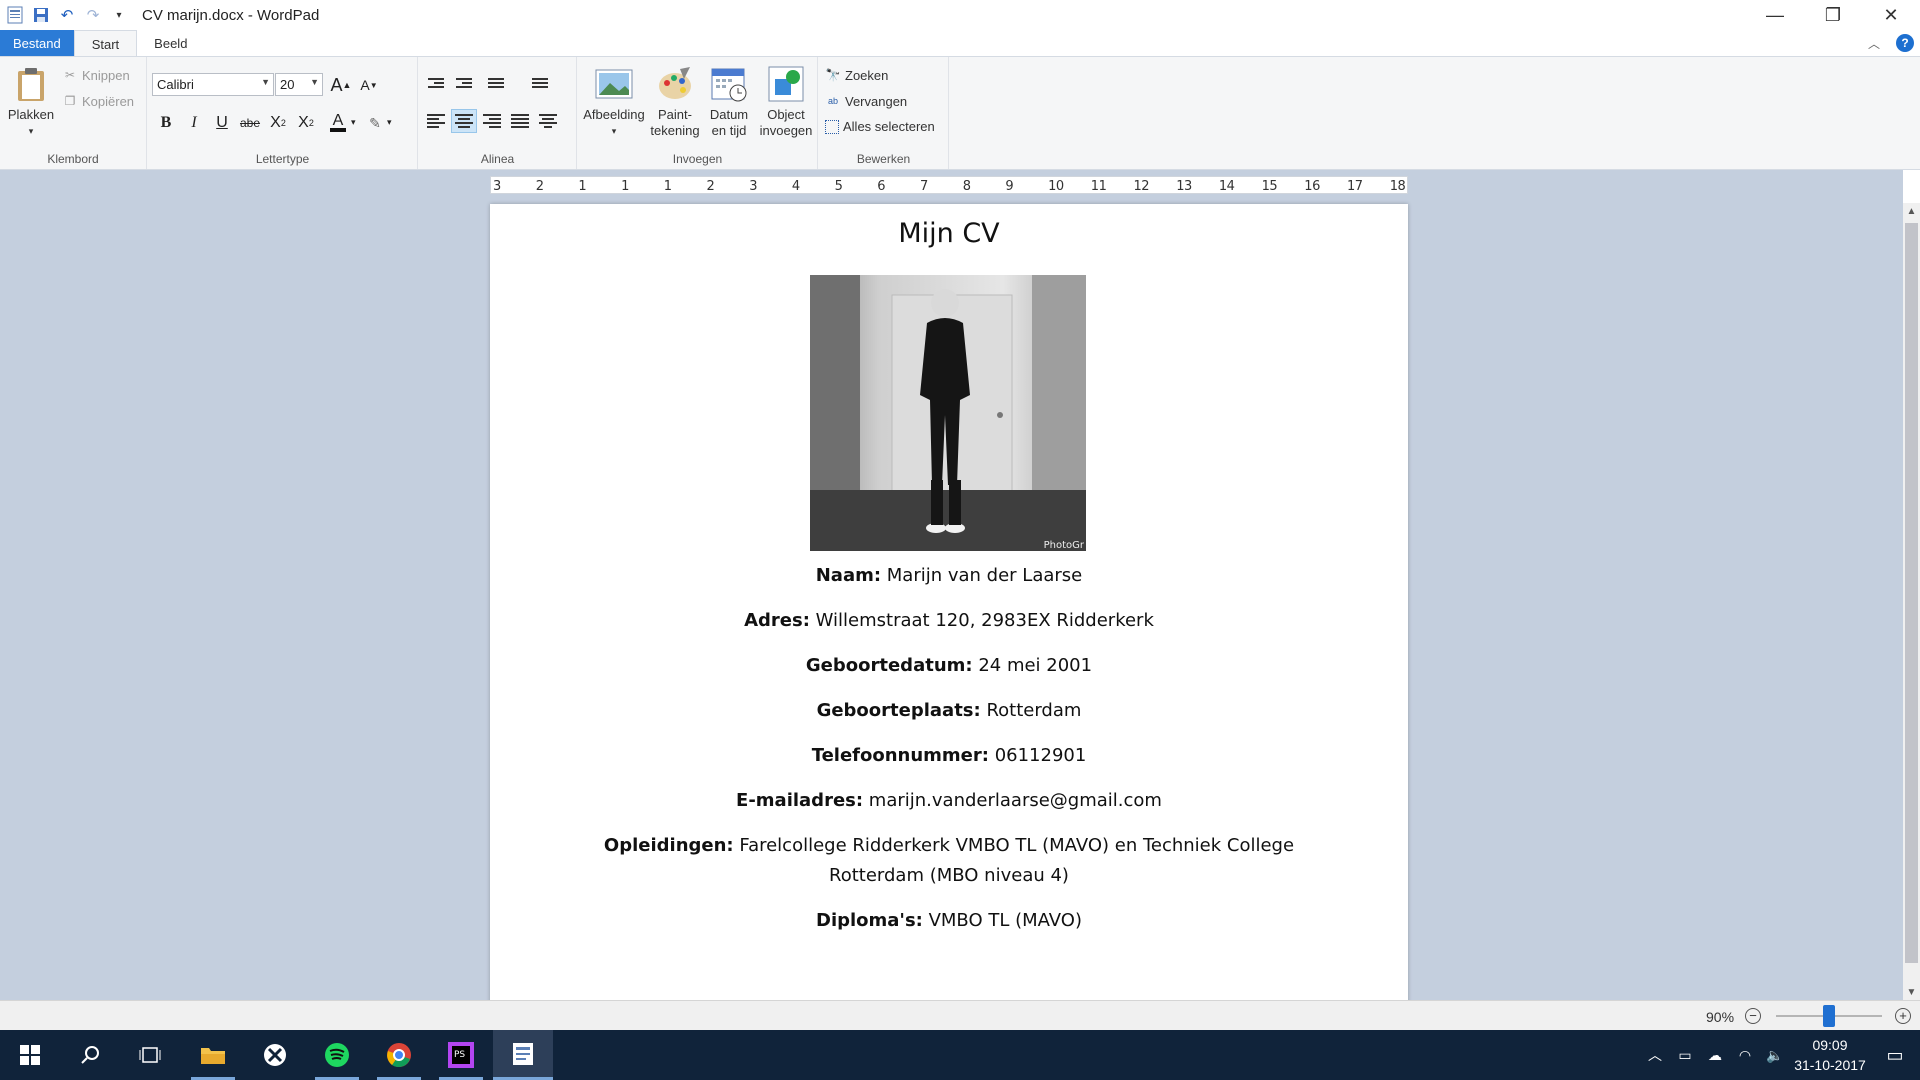  Describe the element at coordinates (1895, 1055) in the screenshot. I see `notification-icon: ▭` at that location.